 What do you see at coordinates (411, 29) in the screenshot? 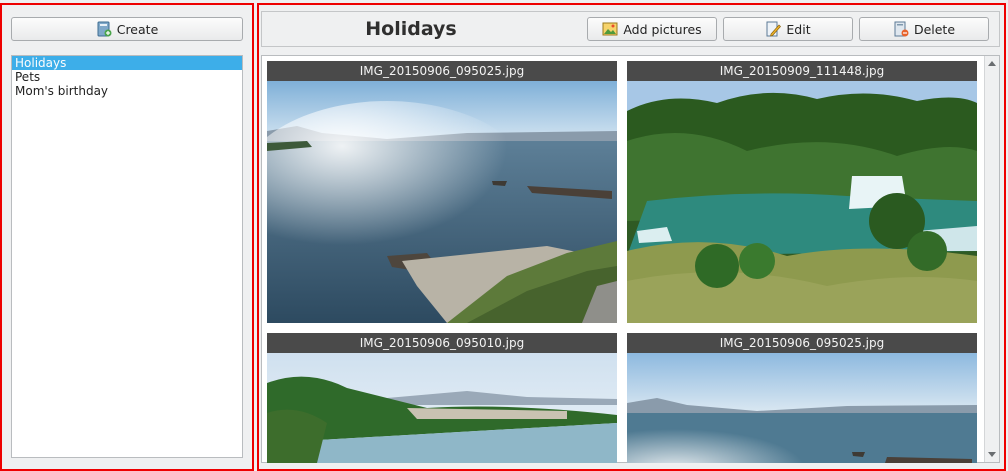
I see `album-title: Holidays` at bounding box center [411, 29].